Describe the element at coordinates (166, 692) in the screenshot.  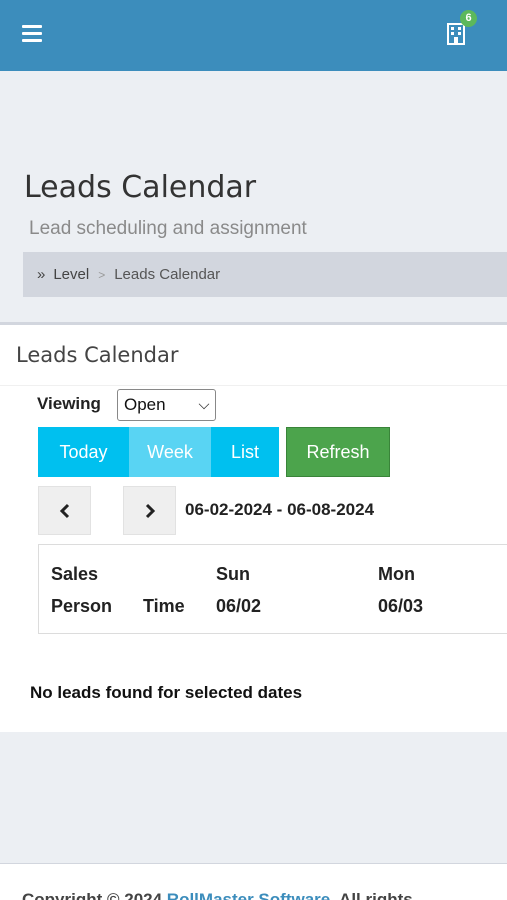
I see `empty-message: No leads found for selected dates` at that location.